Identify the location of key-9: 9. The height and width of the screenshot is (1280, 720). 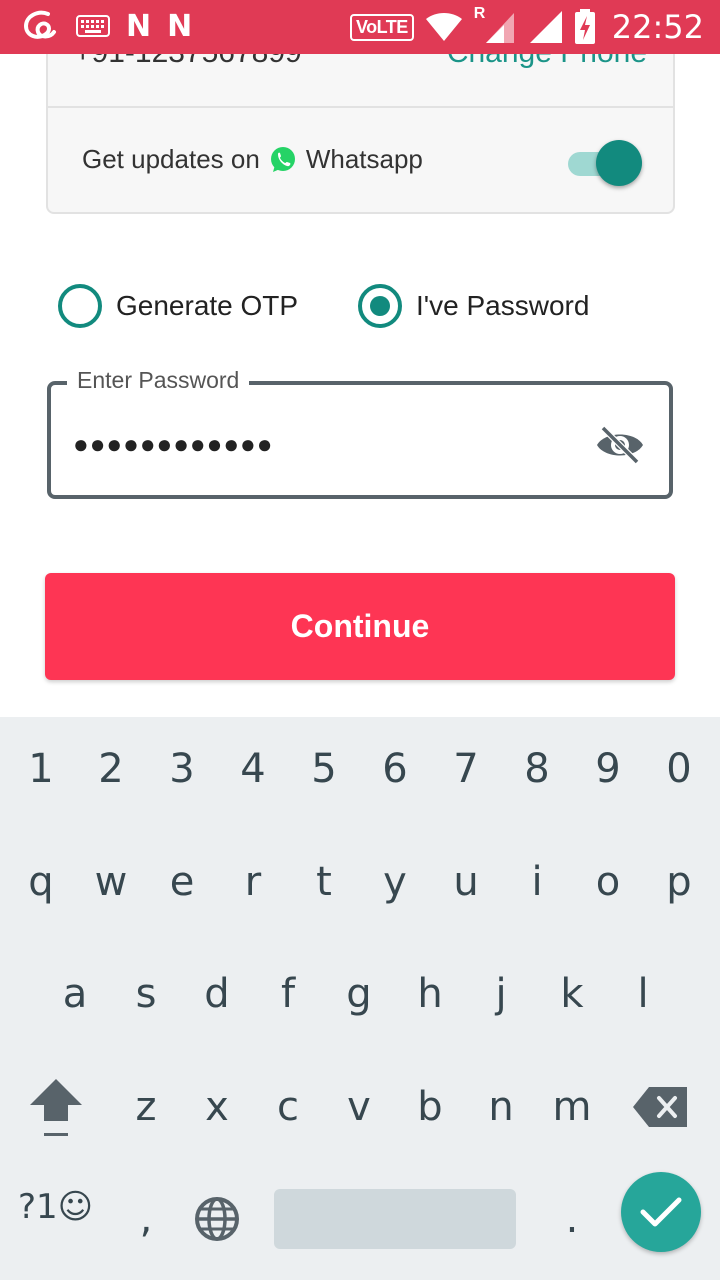
(608, 769).